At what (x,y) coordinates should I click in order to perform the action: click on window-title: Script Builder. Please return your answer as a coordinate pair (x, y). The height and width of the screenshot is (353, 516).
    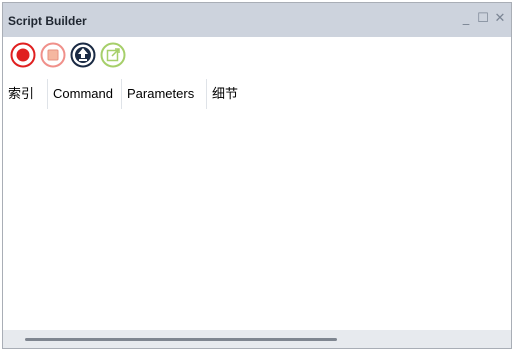
    Looking at the image, I should click on (47, 21).